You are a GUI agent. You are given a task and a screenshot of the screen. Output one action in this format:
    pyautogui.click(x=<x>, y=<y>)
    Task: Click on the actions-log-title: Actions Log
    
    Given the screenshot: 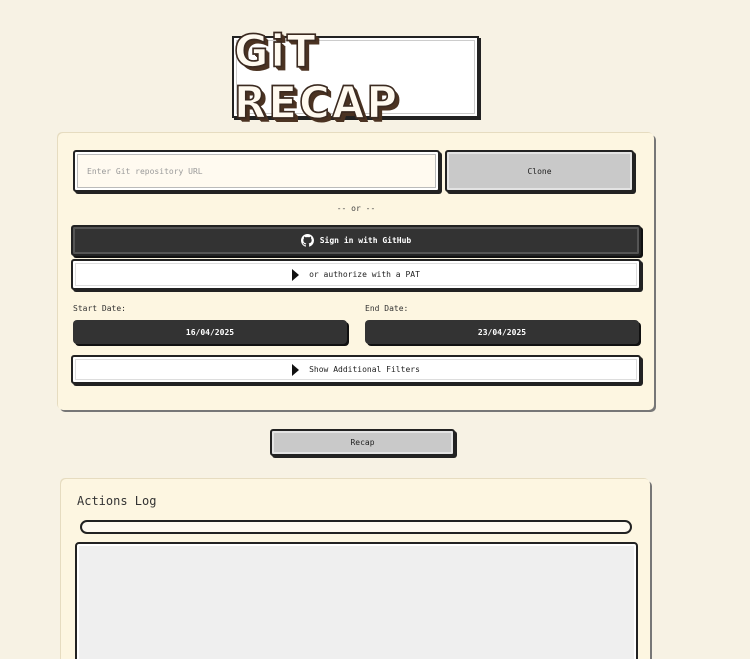 What is the action you would take?
    pyautogui.click(x=117, y=501)
    